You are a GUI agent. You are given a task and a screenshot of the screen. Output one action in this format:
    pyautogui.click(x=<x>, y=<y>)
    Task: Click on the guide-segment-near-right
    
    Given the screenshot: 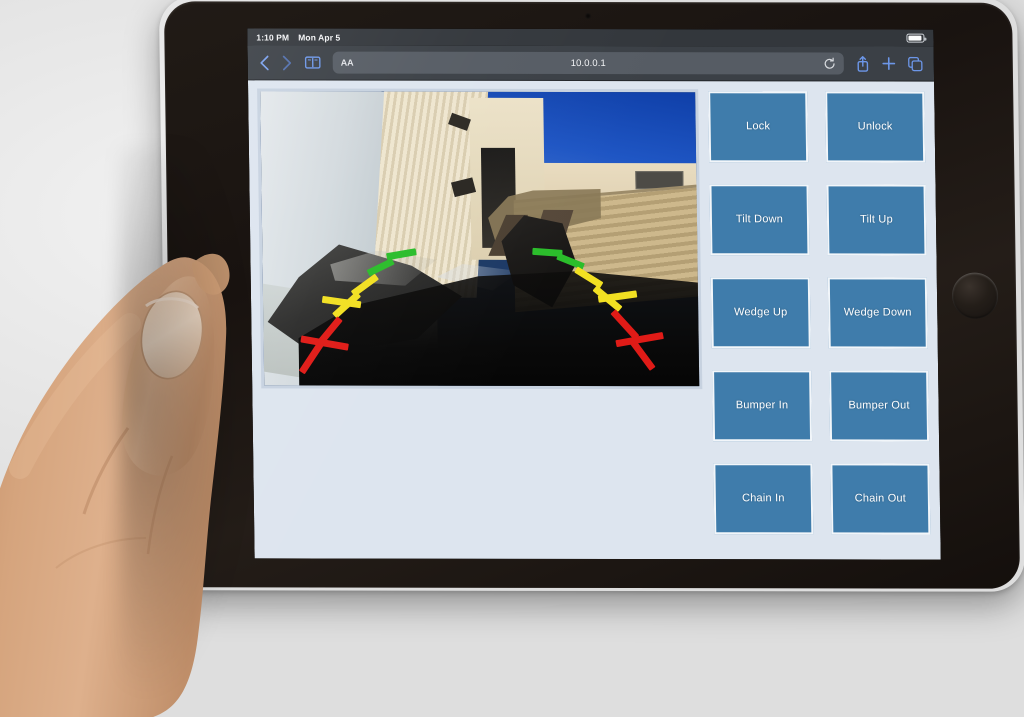 What is the action you would take?
    pyautogui.click(x=624, y=325)
    